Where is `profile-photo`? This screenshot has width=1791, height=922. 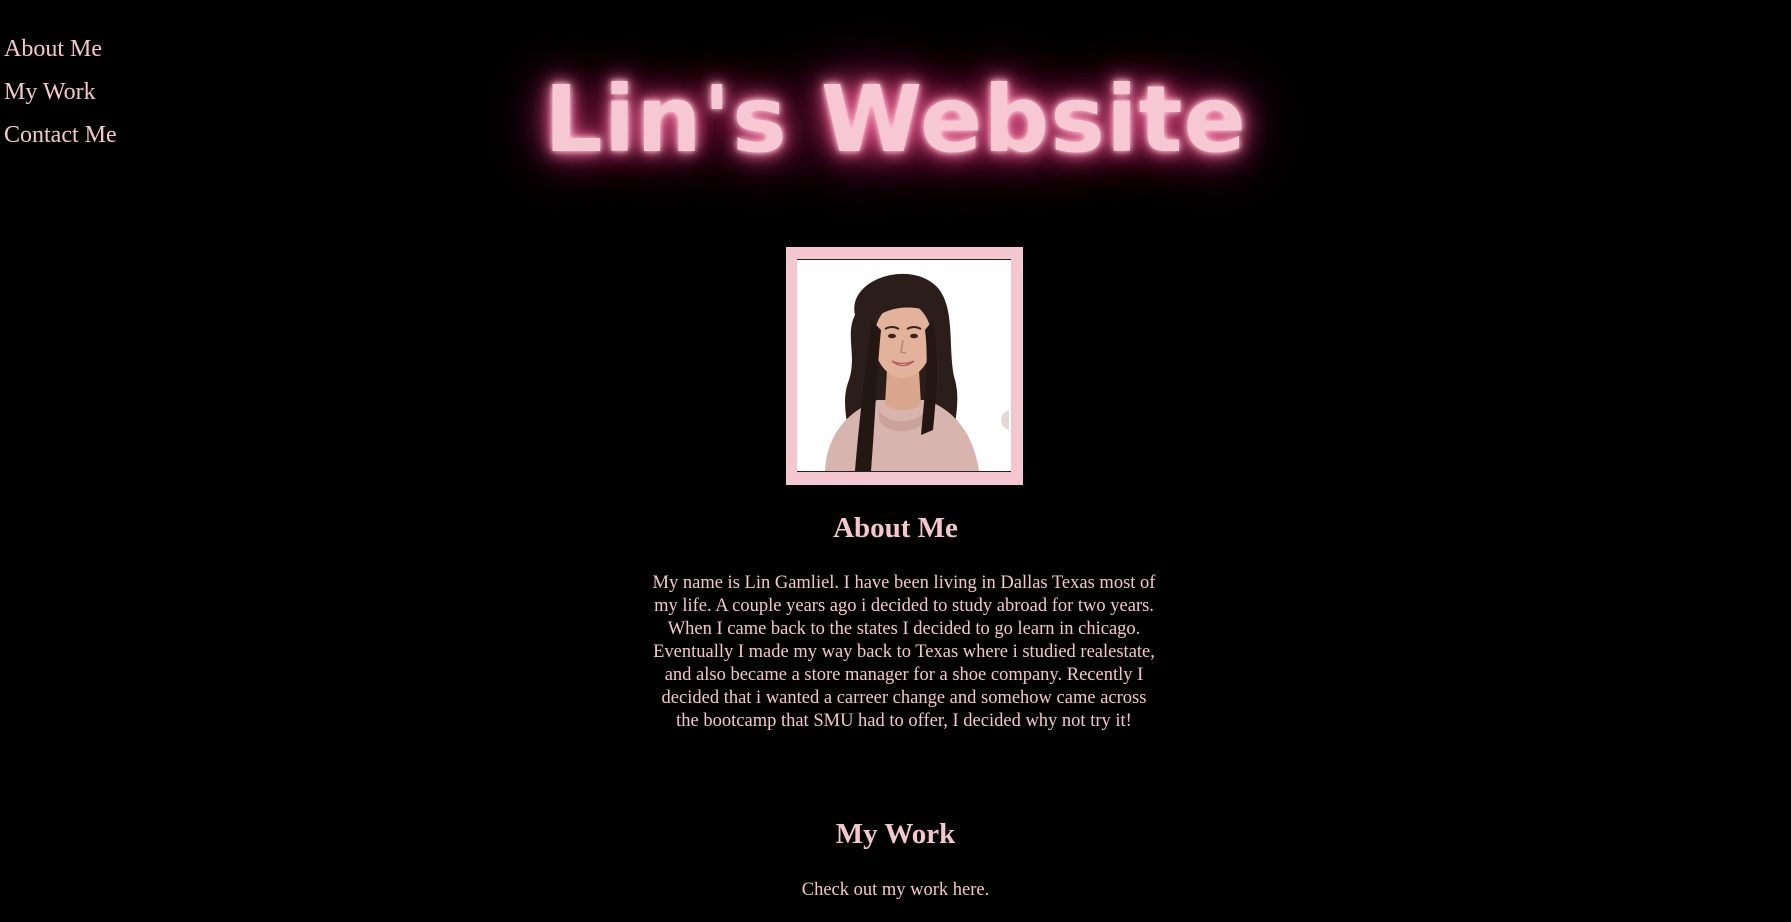
profile-photo is located at coordinates (904, 365).